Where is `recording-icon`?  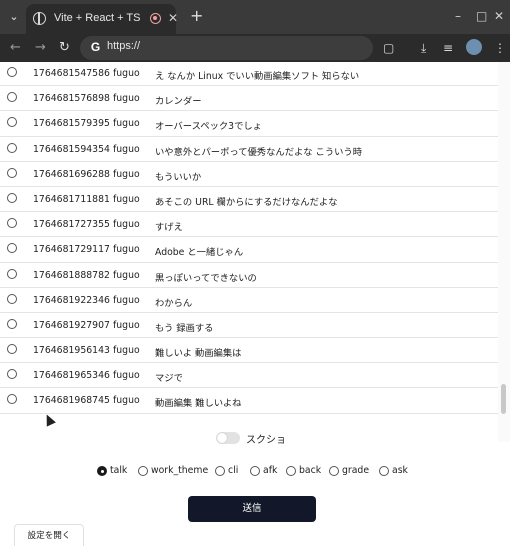 recording-icon is located at coordinates (155, 18).